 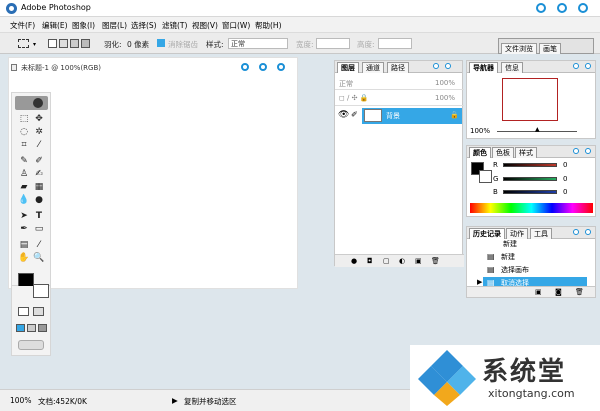 What do you see at coordinates (39, 161) in the screenshot?
I see `brush-icon: ✐` at bounding box center [39, 161].